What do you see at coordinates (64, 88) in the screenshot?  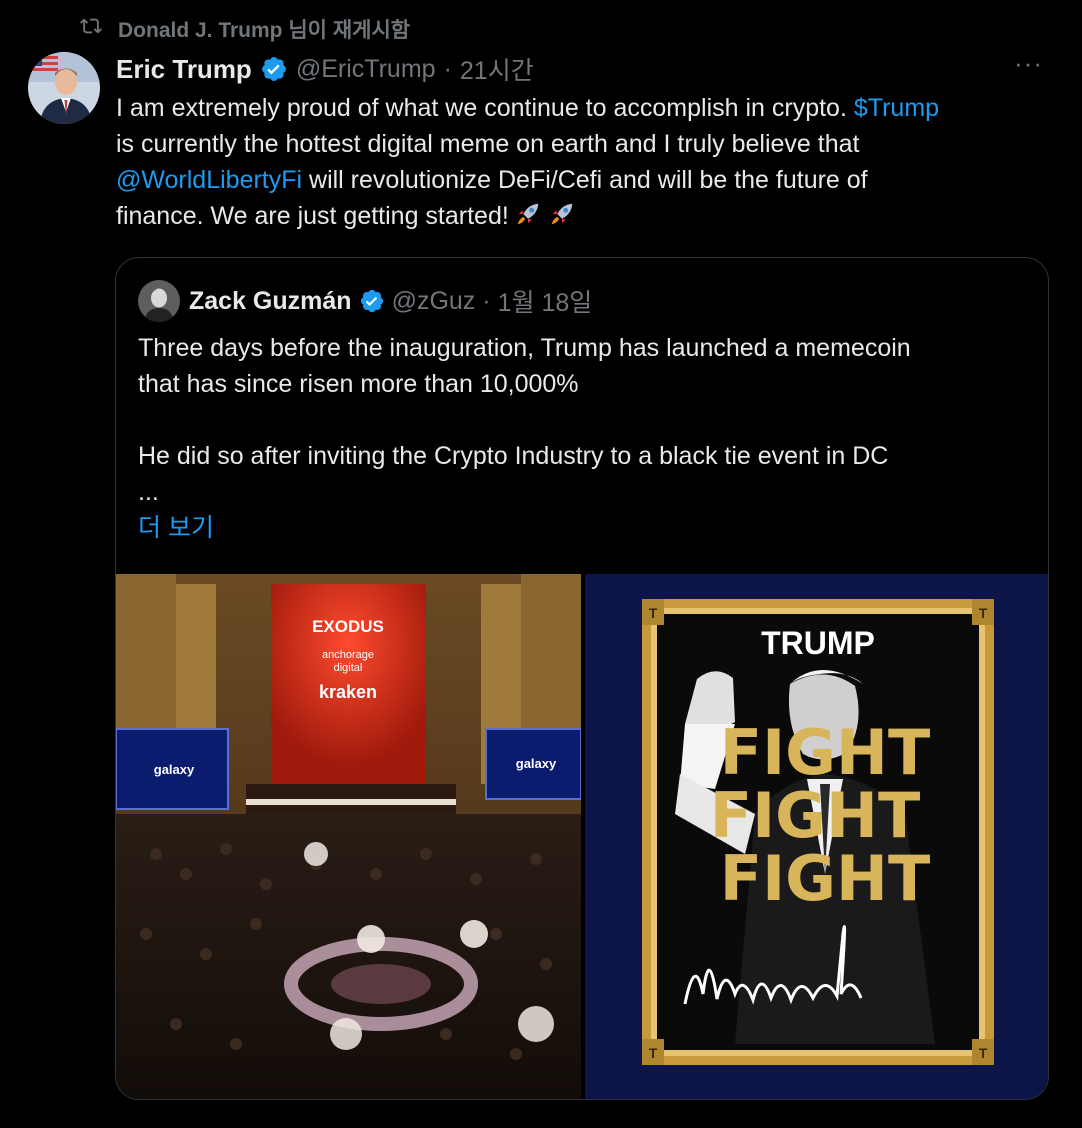 I see `author-avatar` at bounding box center [64, 88].